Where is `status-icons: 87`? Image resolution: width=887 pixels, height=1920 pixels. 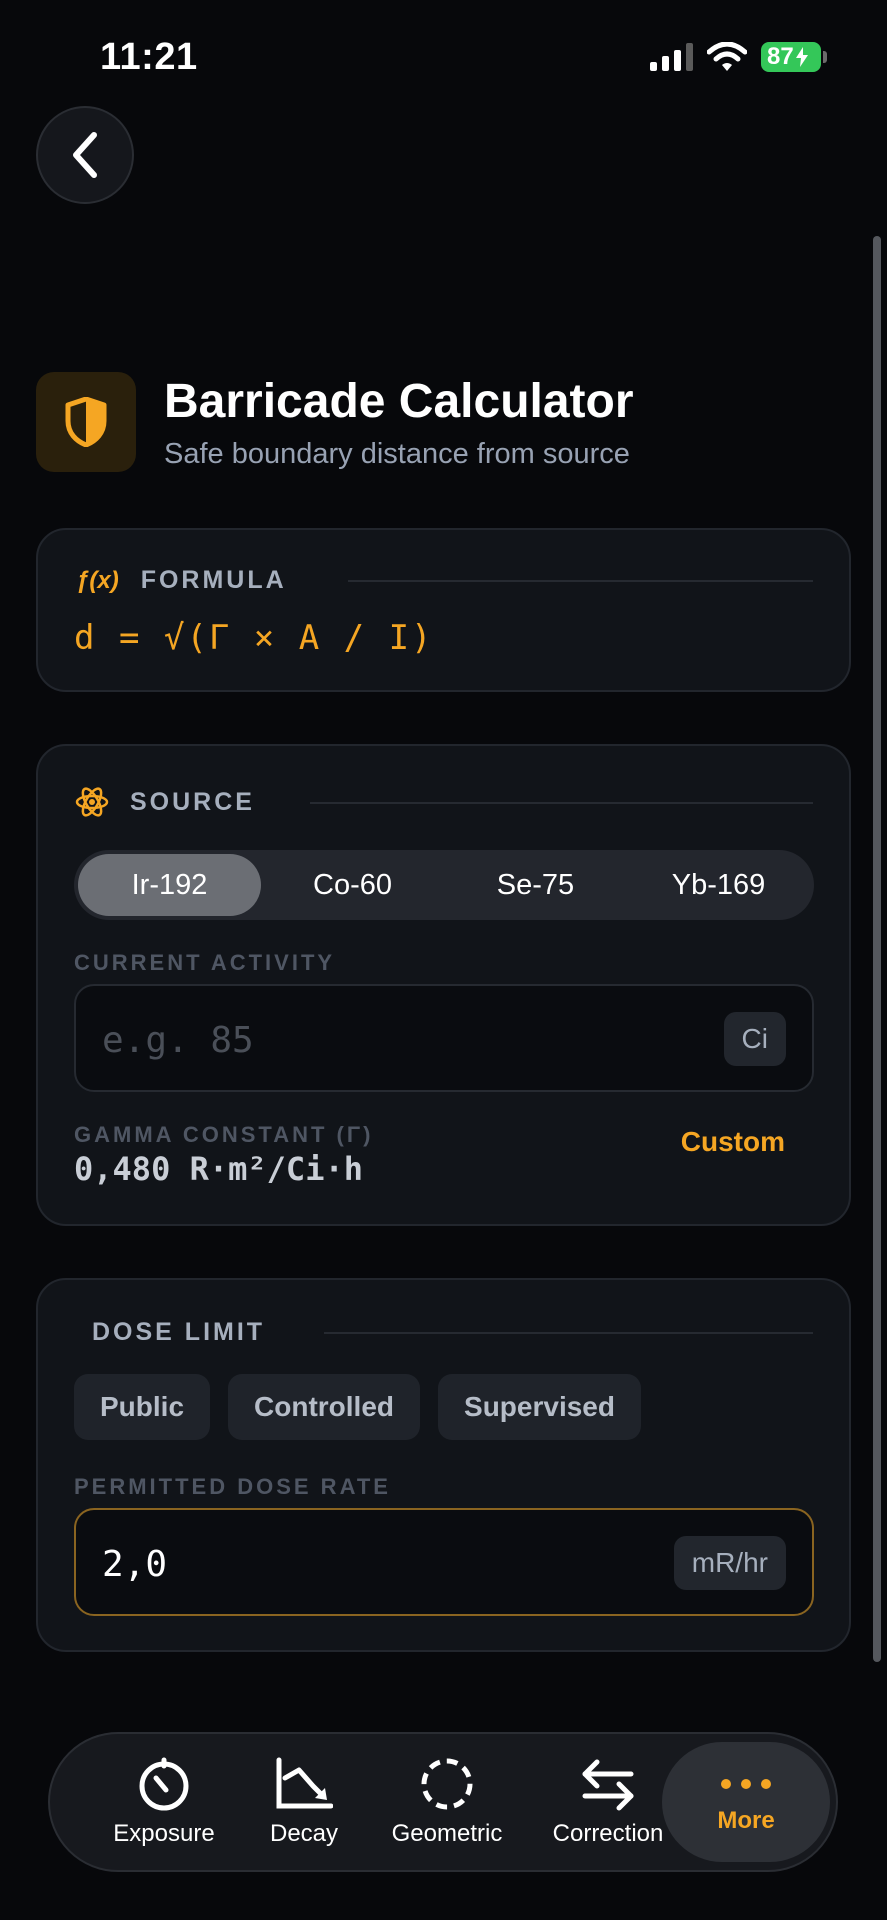
status-icons: 87 is located at coordinates (738, 57).